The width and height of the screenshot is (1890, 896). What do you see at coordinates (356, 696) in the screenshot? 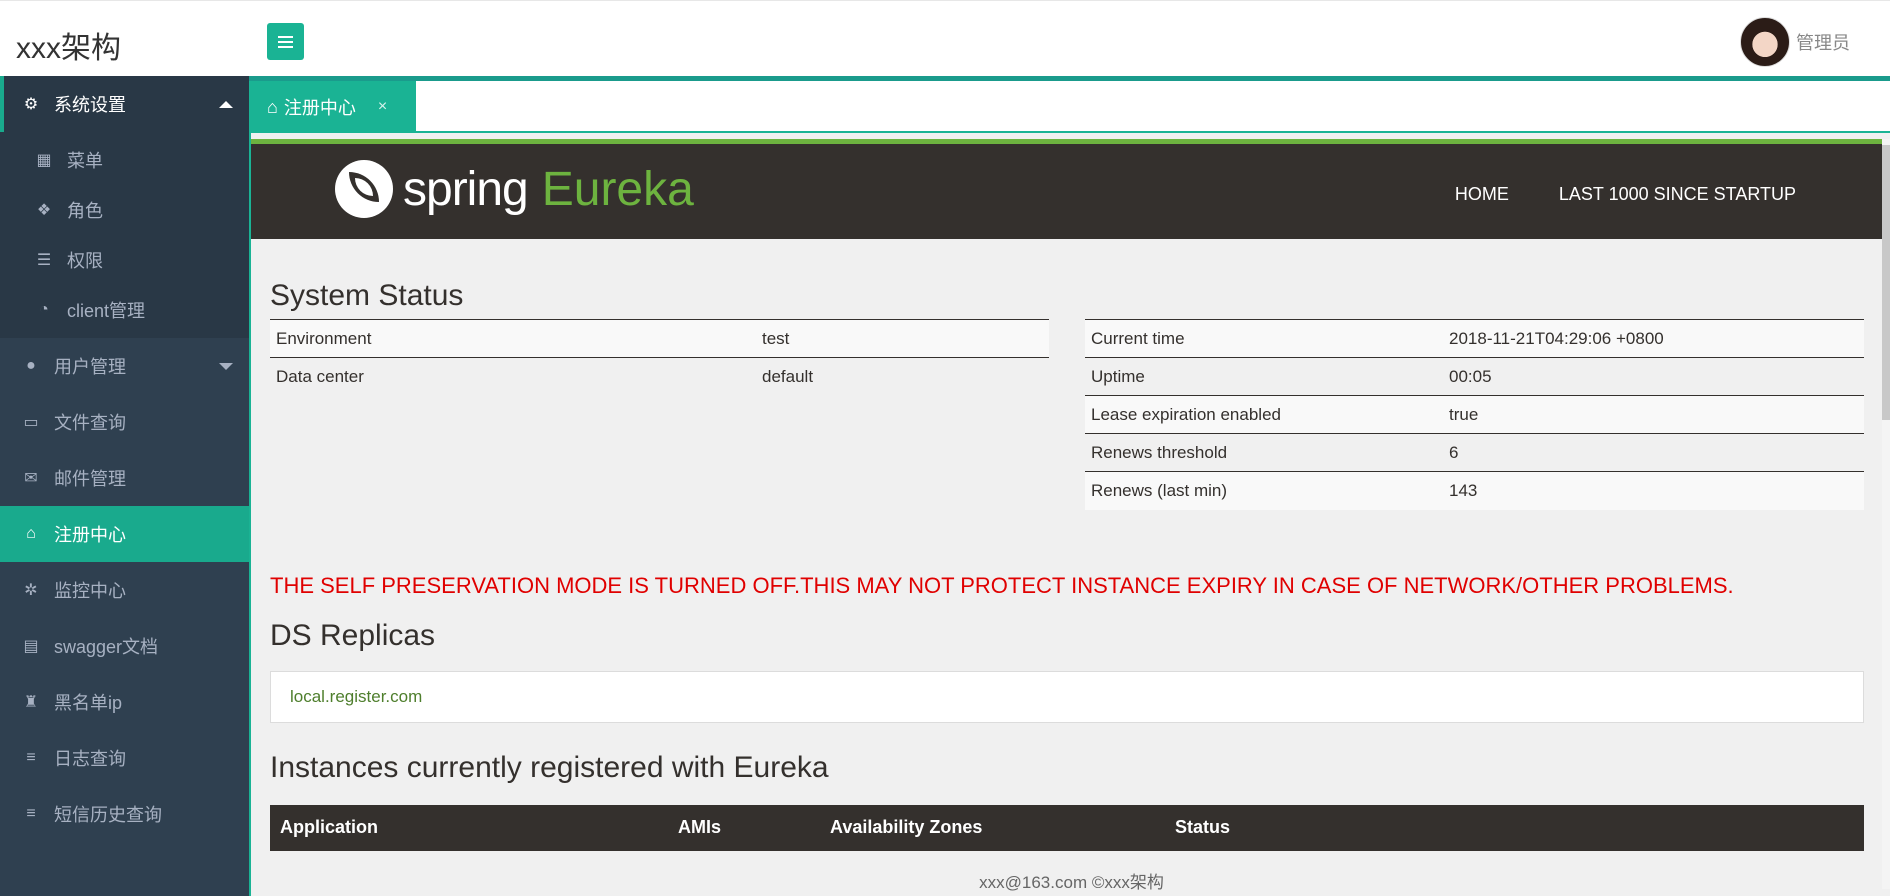
I see `replica-link: local.register.com` at bounding box center [356, 696].